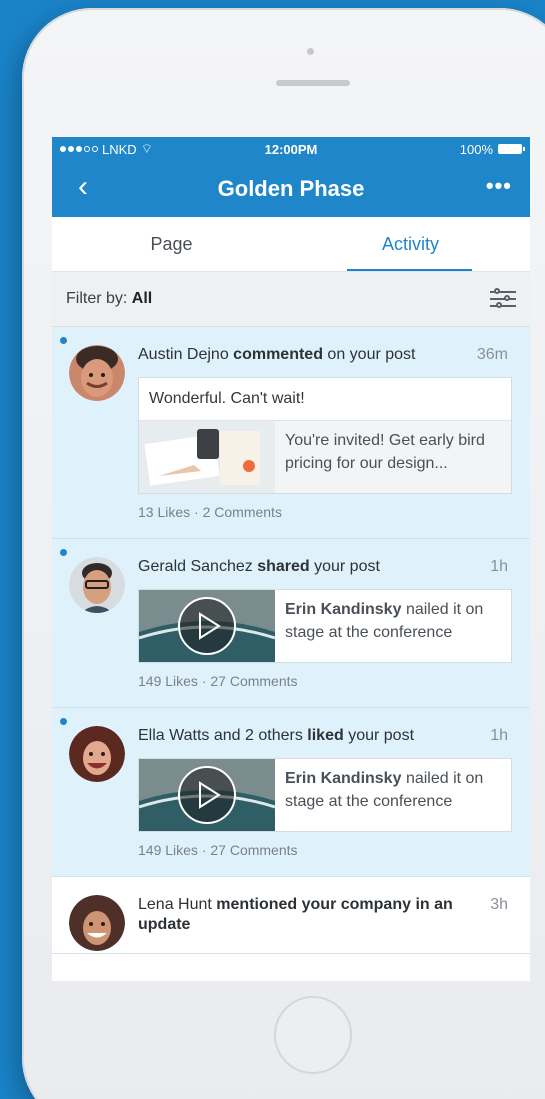  I want to click on page-title: Golden Phase, so click(291, 188).